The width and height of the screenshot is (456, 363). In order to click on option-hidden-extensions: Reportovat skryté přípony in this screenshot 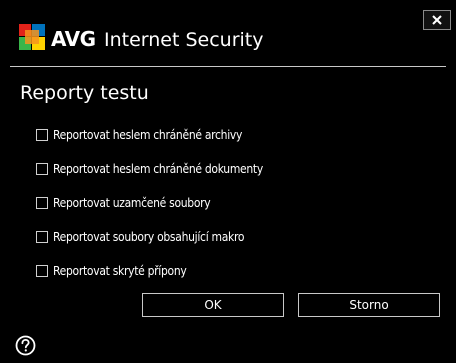, I will do `click(149, 271)`.